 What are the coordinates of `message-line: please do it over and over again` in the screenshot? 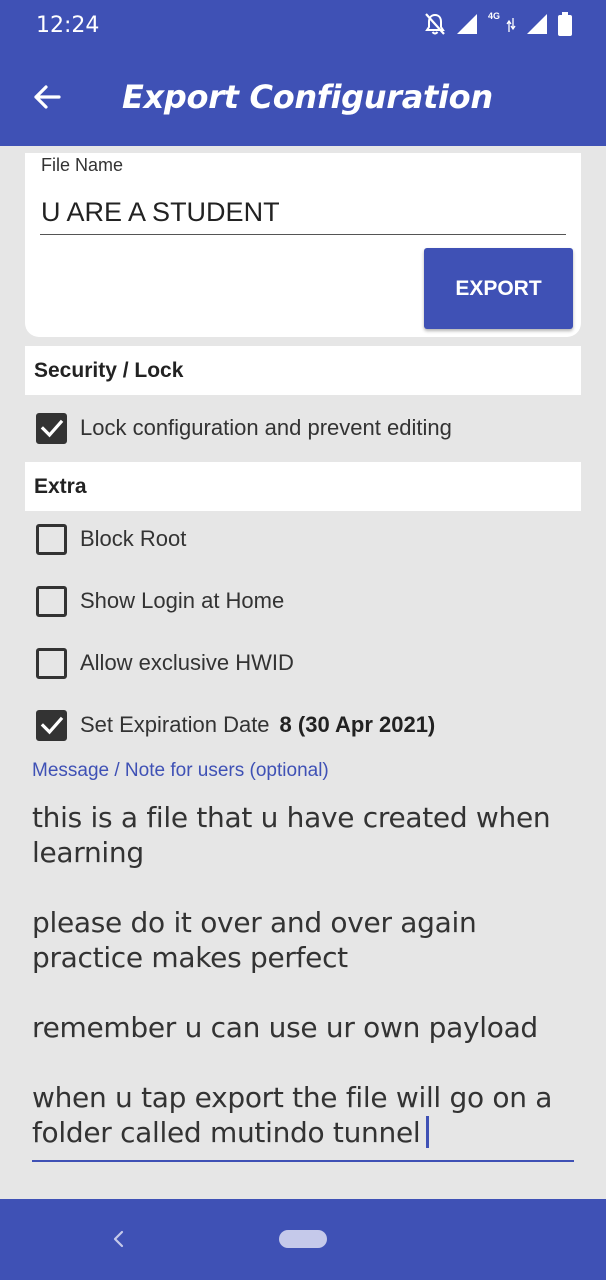 It's located at (254, 922).